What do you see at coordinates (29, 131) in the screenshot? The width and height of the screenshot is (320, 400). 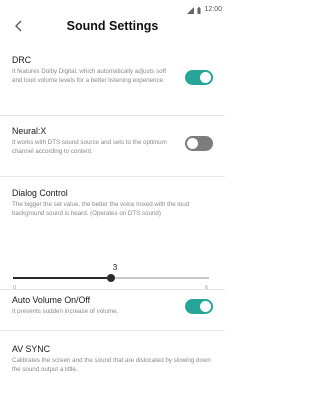 I see `neural-x-title: Neural:X` at bounding box center [29, 131].